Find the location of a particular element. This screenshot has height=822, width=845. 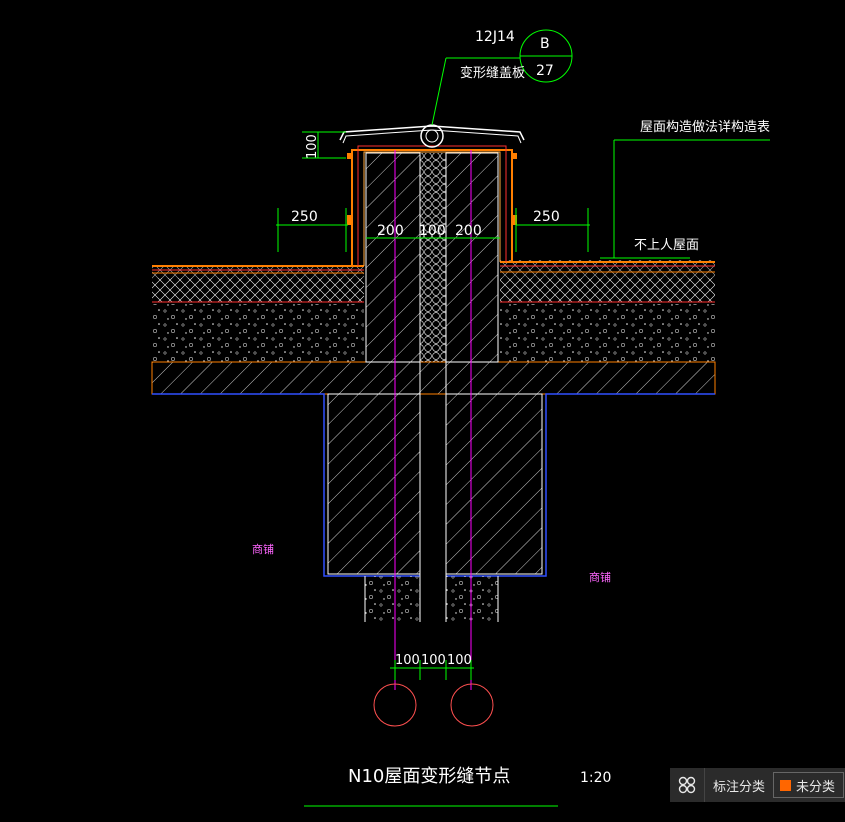

callout-top-label: B is located at coordinates (545, 44).